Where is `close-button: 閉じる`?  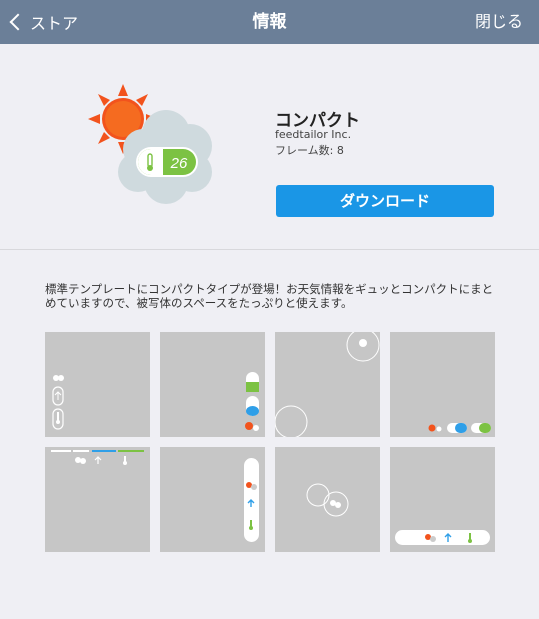
close-button: 閉じる is located at coordinates (499, 22).